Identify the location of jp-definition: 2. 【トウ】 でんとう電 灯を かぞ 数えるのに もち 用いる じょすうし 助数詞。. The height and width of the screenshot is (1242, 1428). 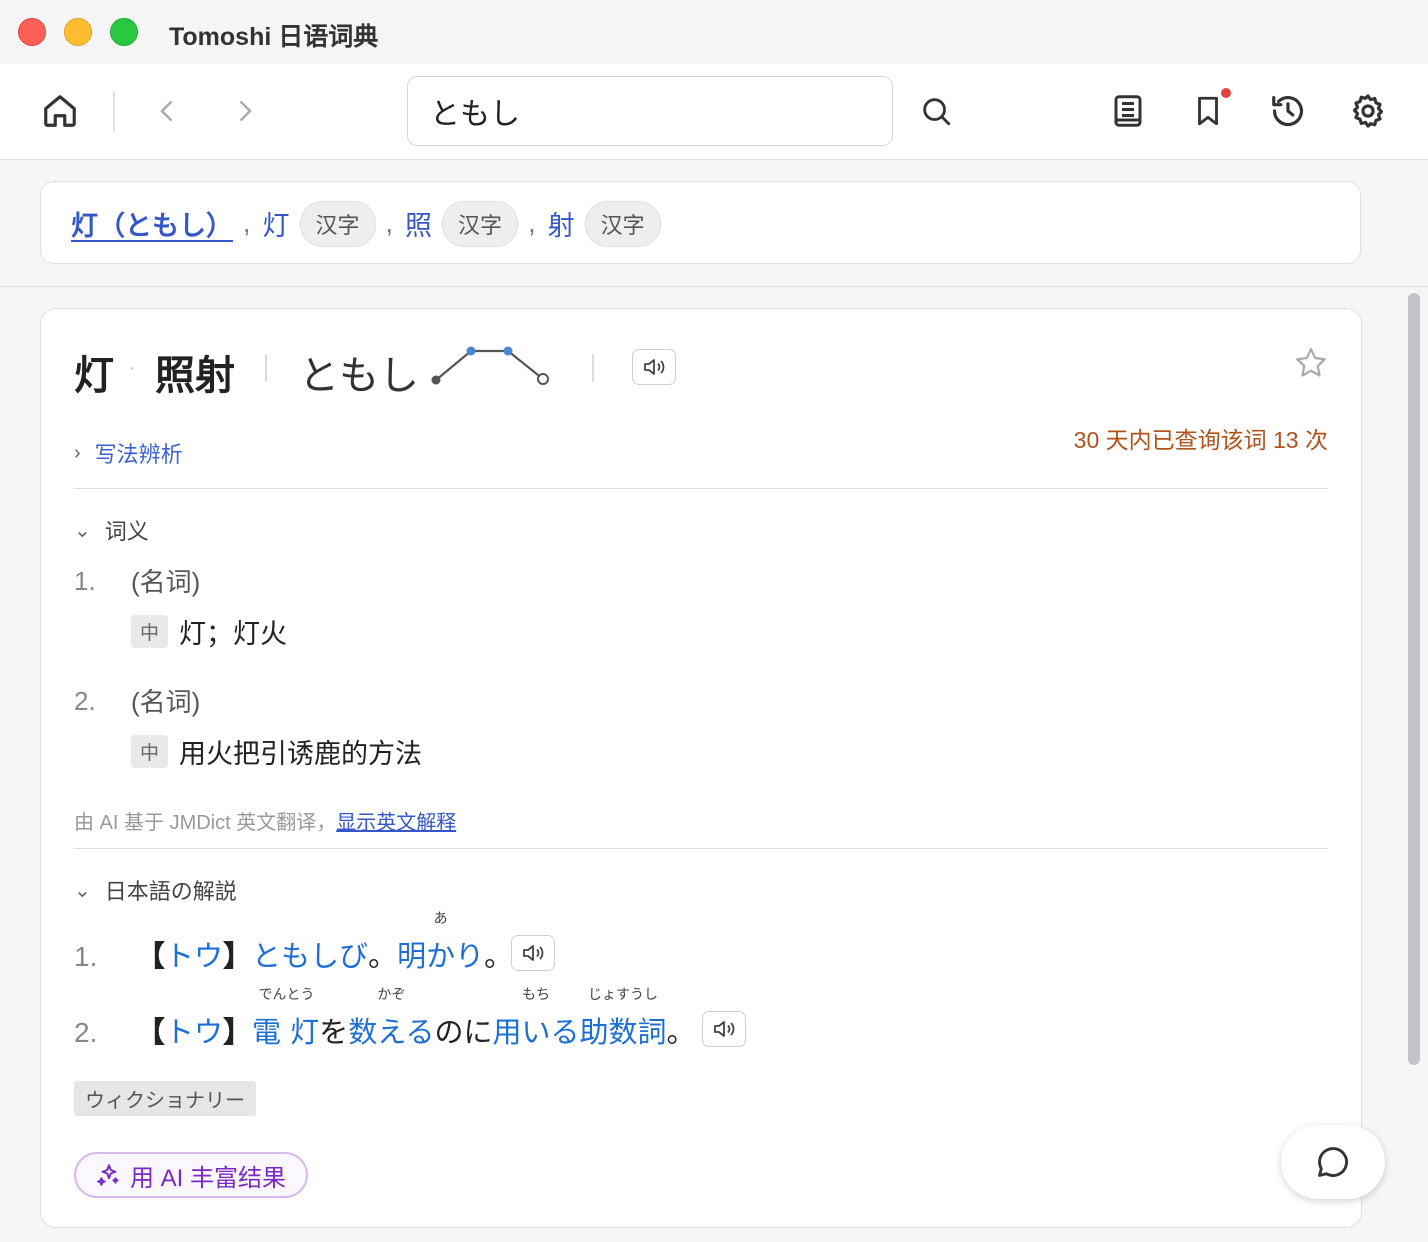
(385, 1019).